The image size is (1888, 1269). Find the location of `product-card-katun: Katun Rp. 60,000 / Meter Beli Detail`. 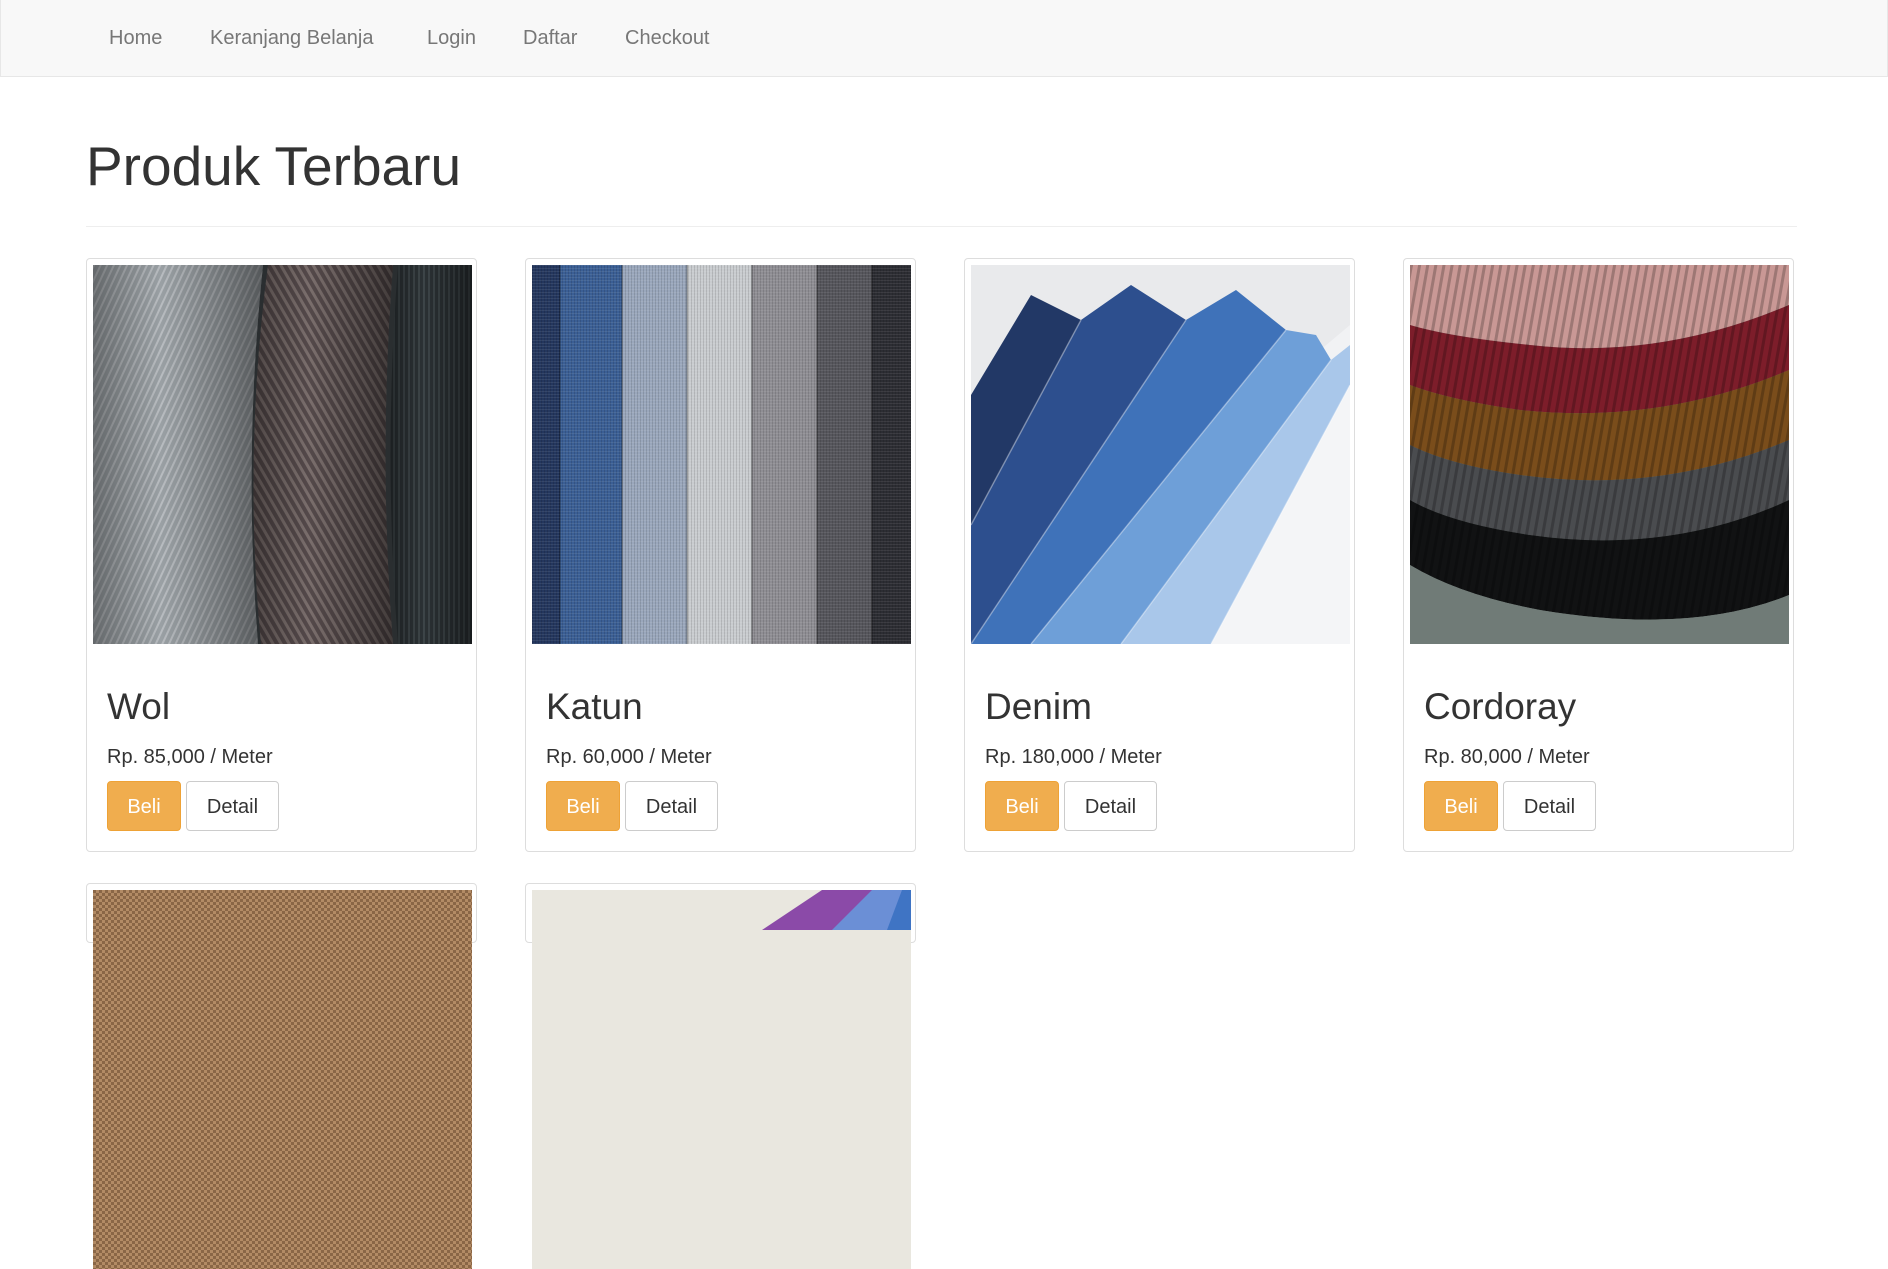

product-card-katun: Katun Rp. 60,000 / Meter Beli Detail is located at coordinates (720, 555).